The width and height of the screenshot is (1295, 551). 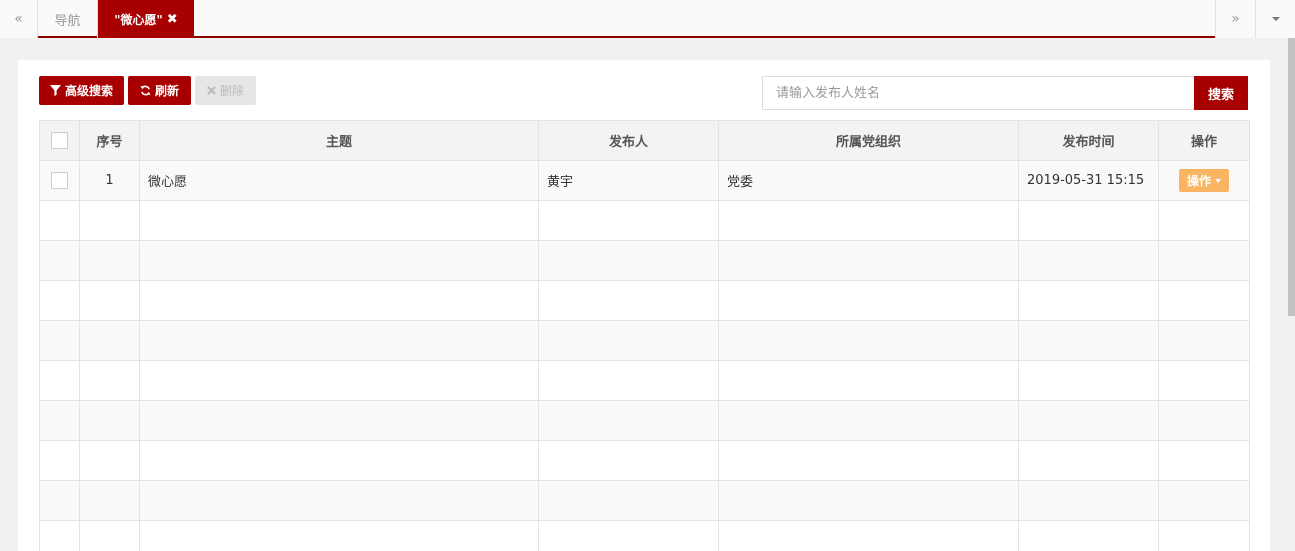 What do you see at coordinates (1088, 180) in the screenshot?
I see `row-time: 2019-05-31 15:15` at bounding box center [1088, 180].